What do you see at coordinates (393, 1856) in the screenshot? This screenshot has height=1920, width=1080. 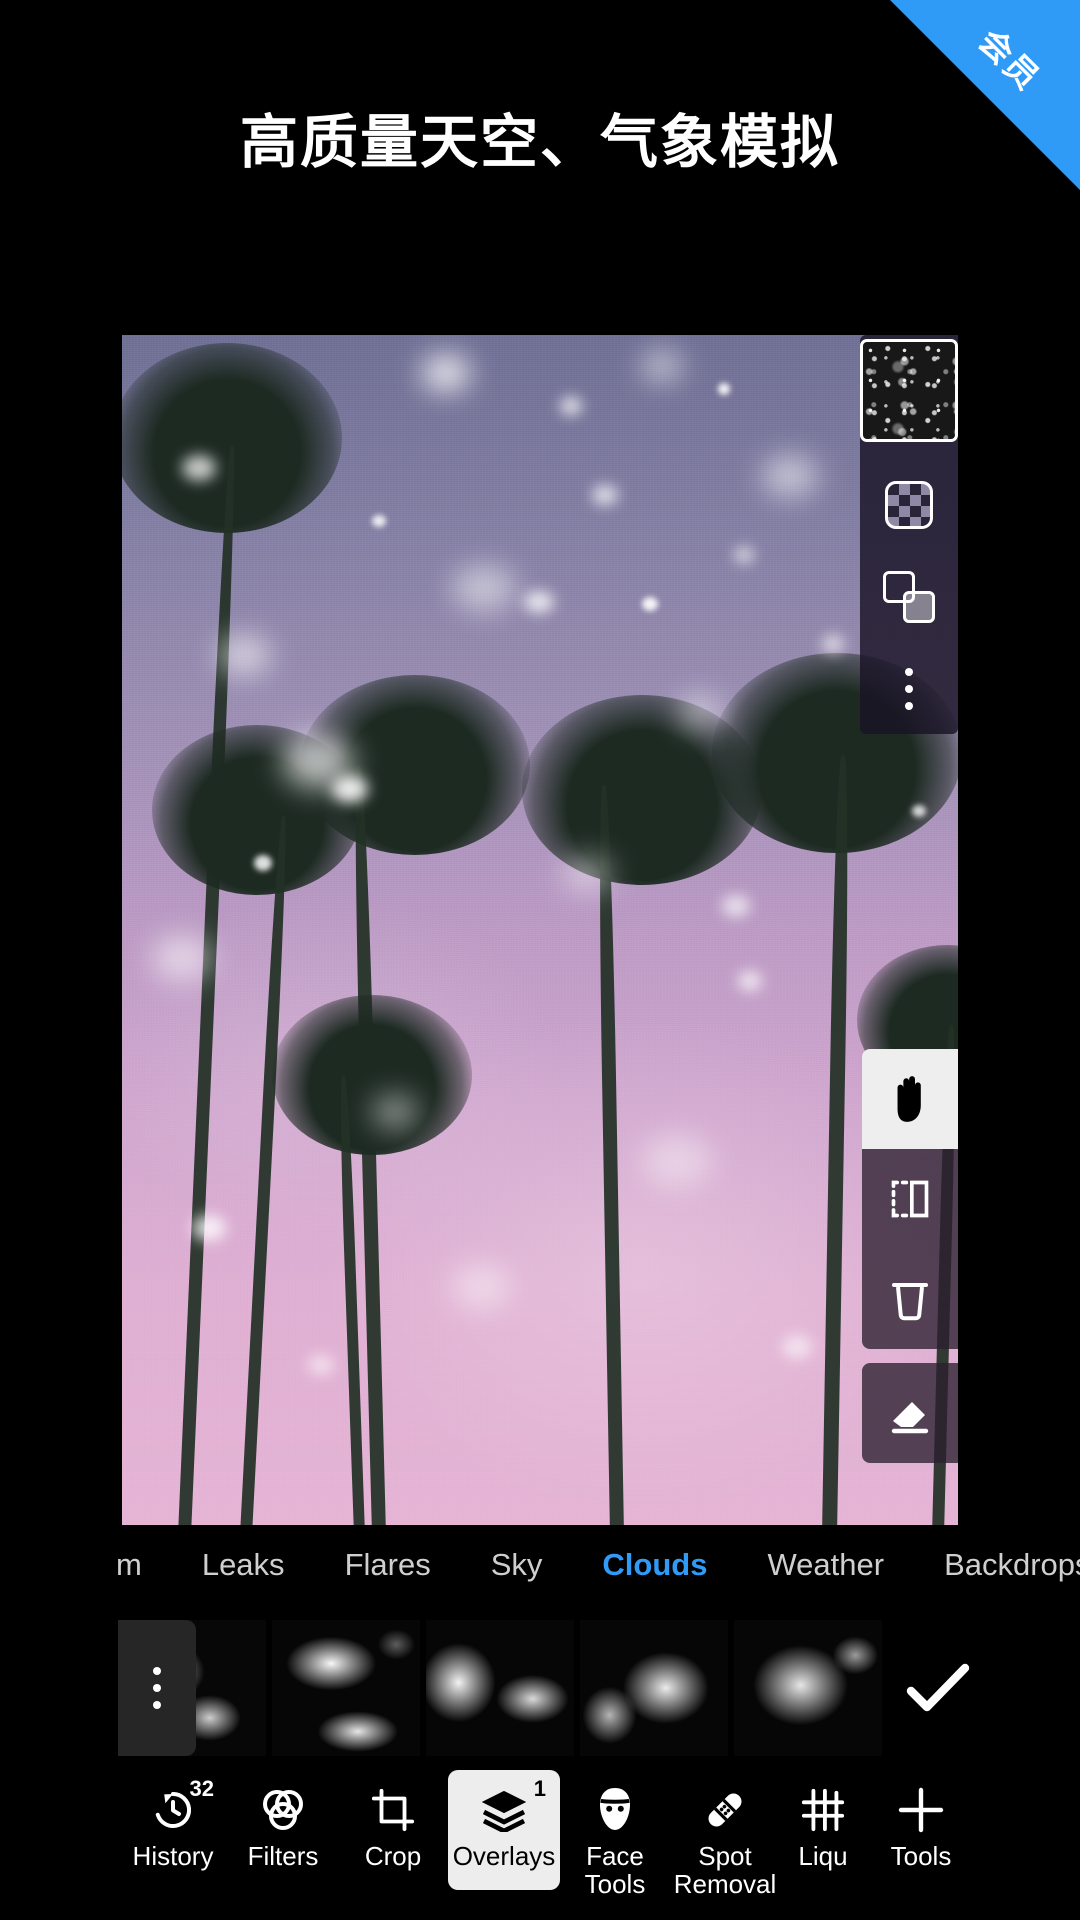 I see `tool-label: Crop` at bounding box center [393, 1856].